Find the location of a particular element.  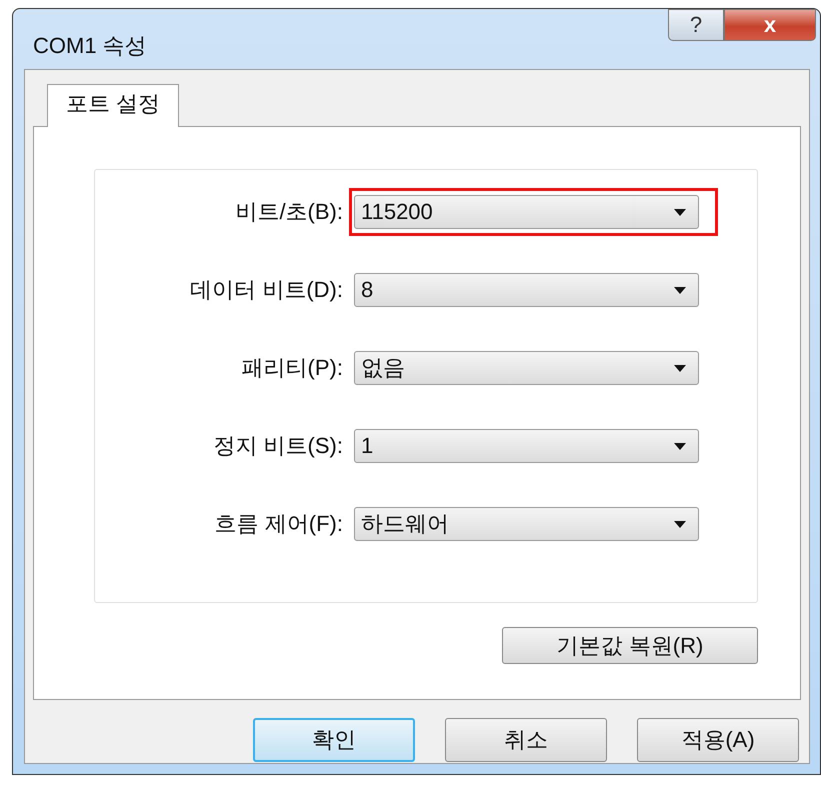

dropdown: 1 is located at coordinates (526, 446).